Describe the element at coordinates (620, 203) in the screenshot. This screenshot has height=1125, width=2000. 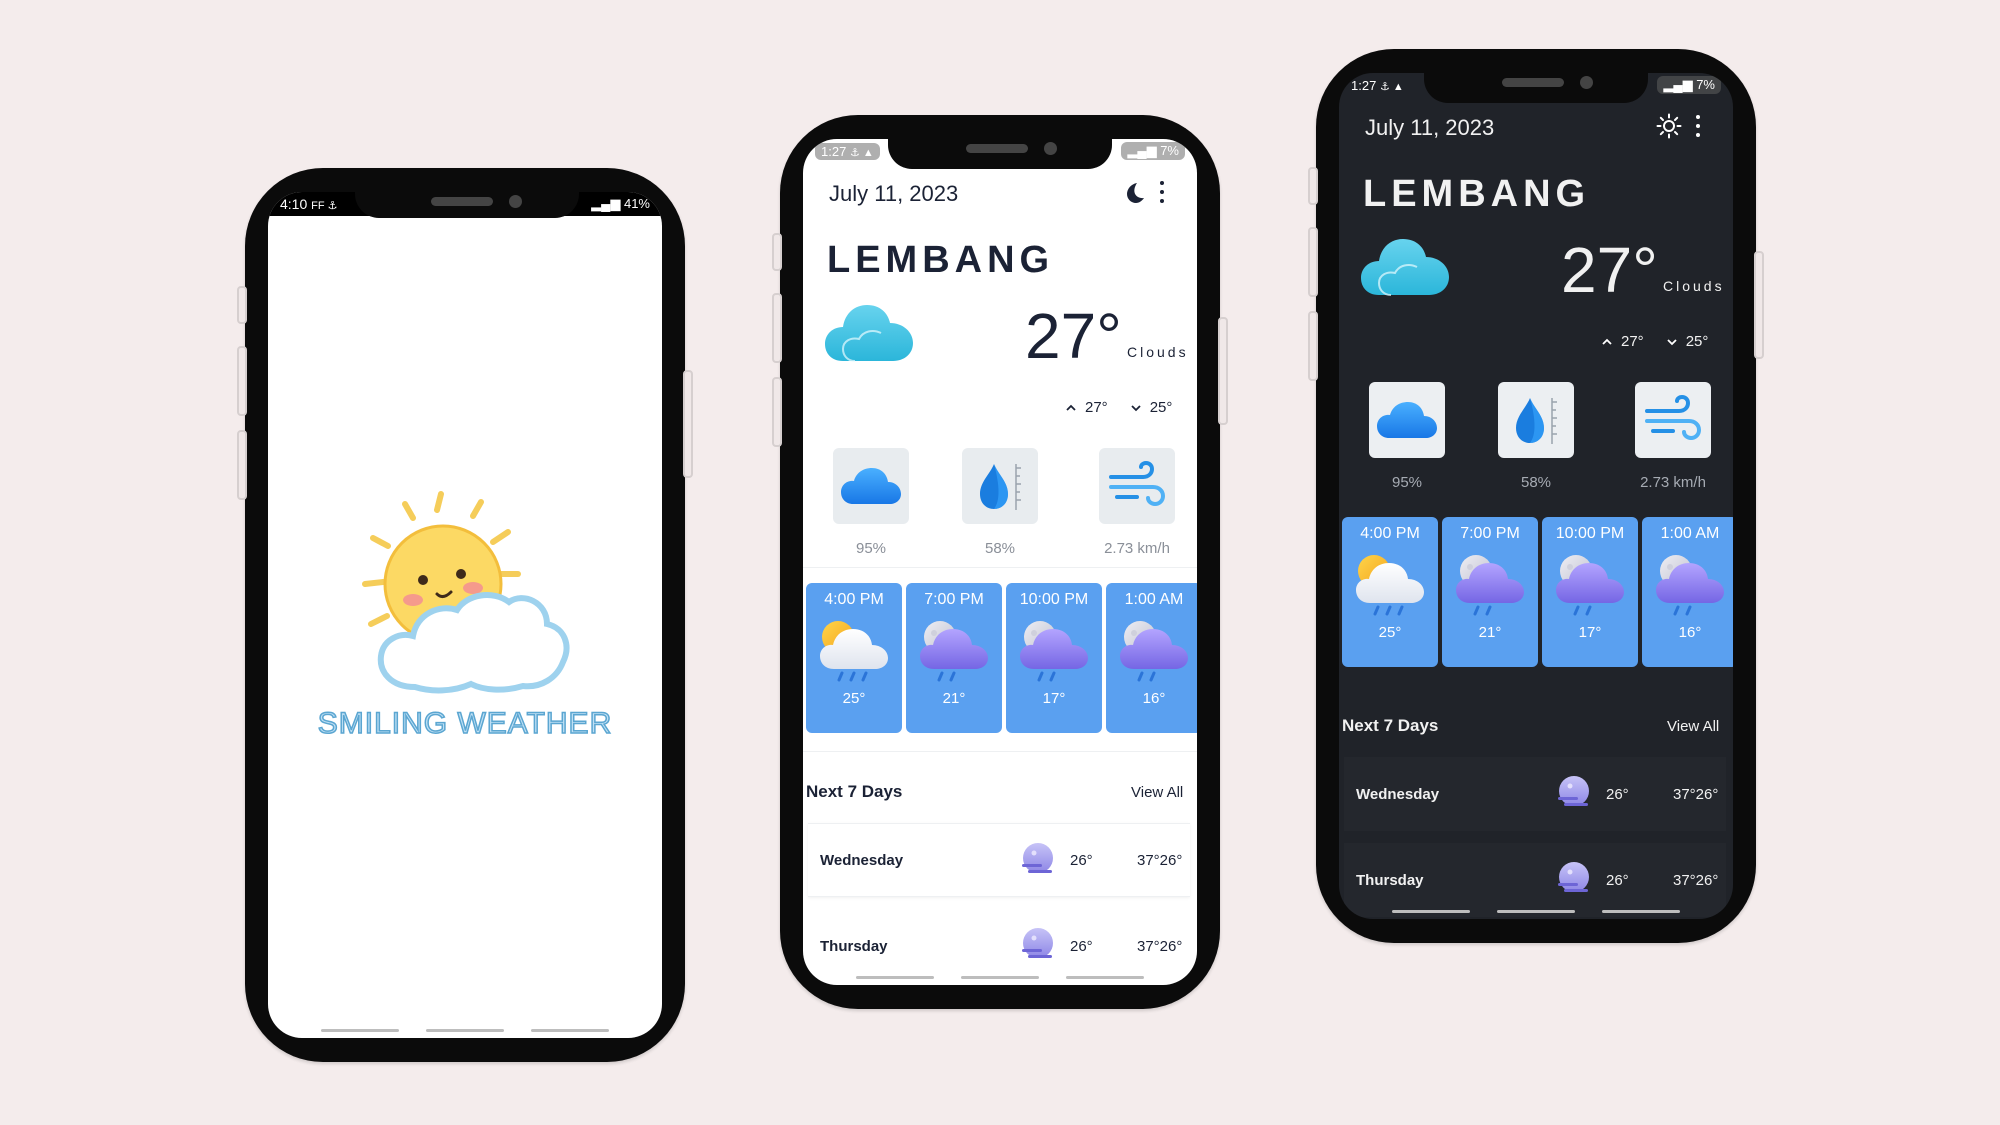
I see `status-battery: ▂▄▆ 41%` at that location.